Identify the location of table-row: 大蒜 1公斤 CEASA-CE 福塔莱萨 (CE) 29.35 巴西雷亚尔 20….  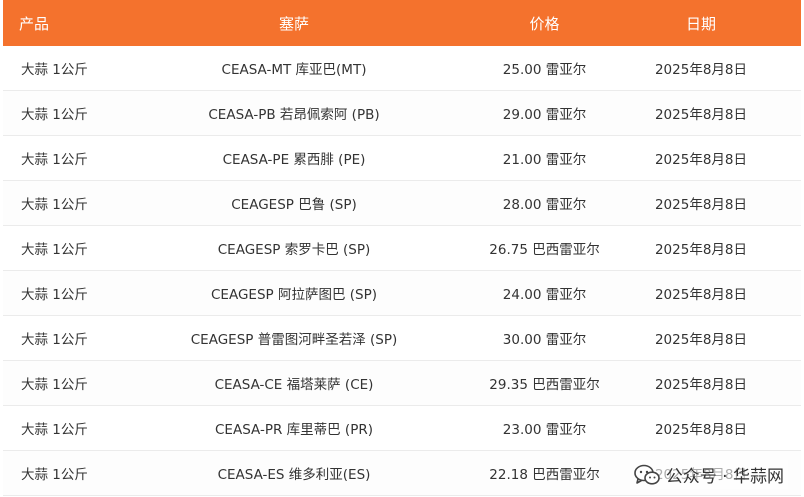
(402, 383).